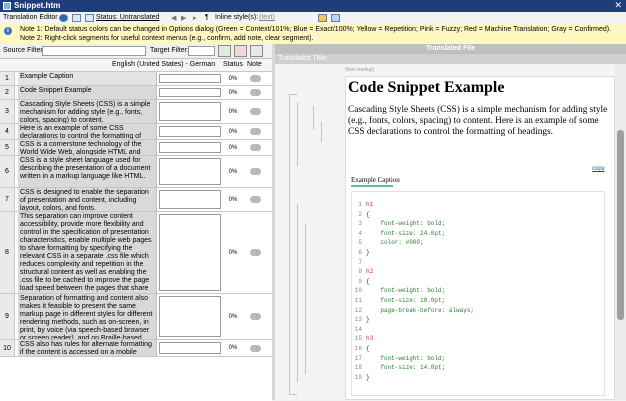 The width and height of the screenshot is (626, 401). I want to click on target-filter-input, so click(201, 51).